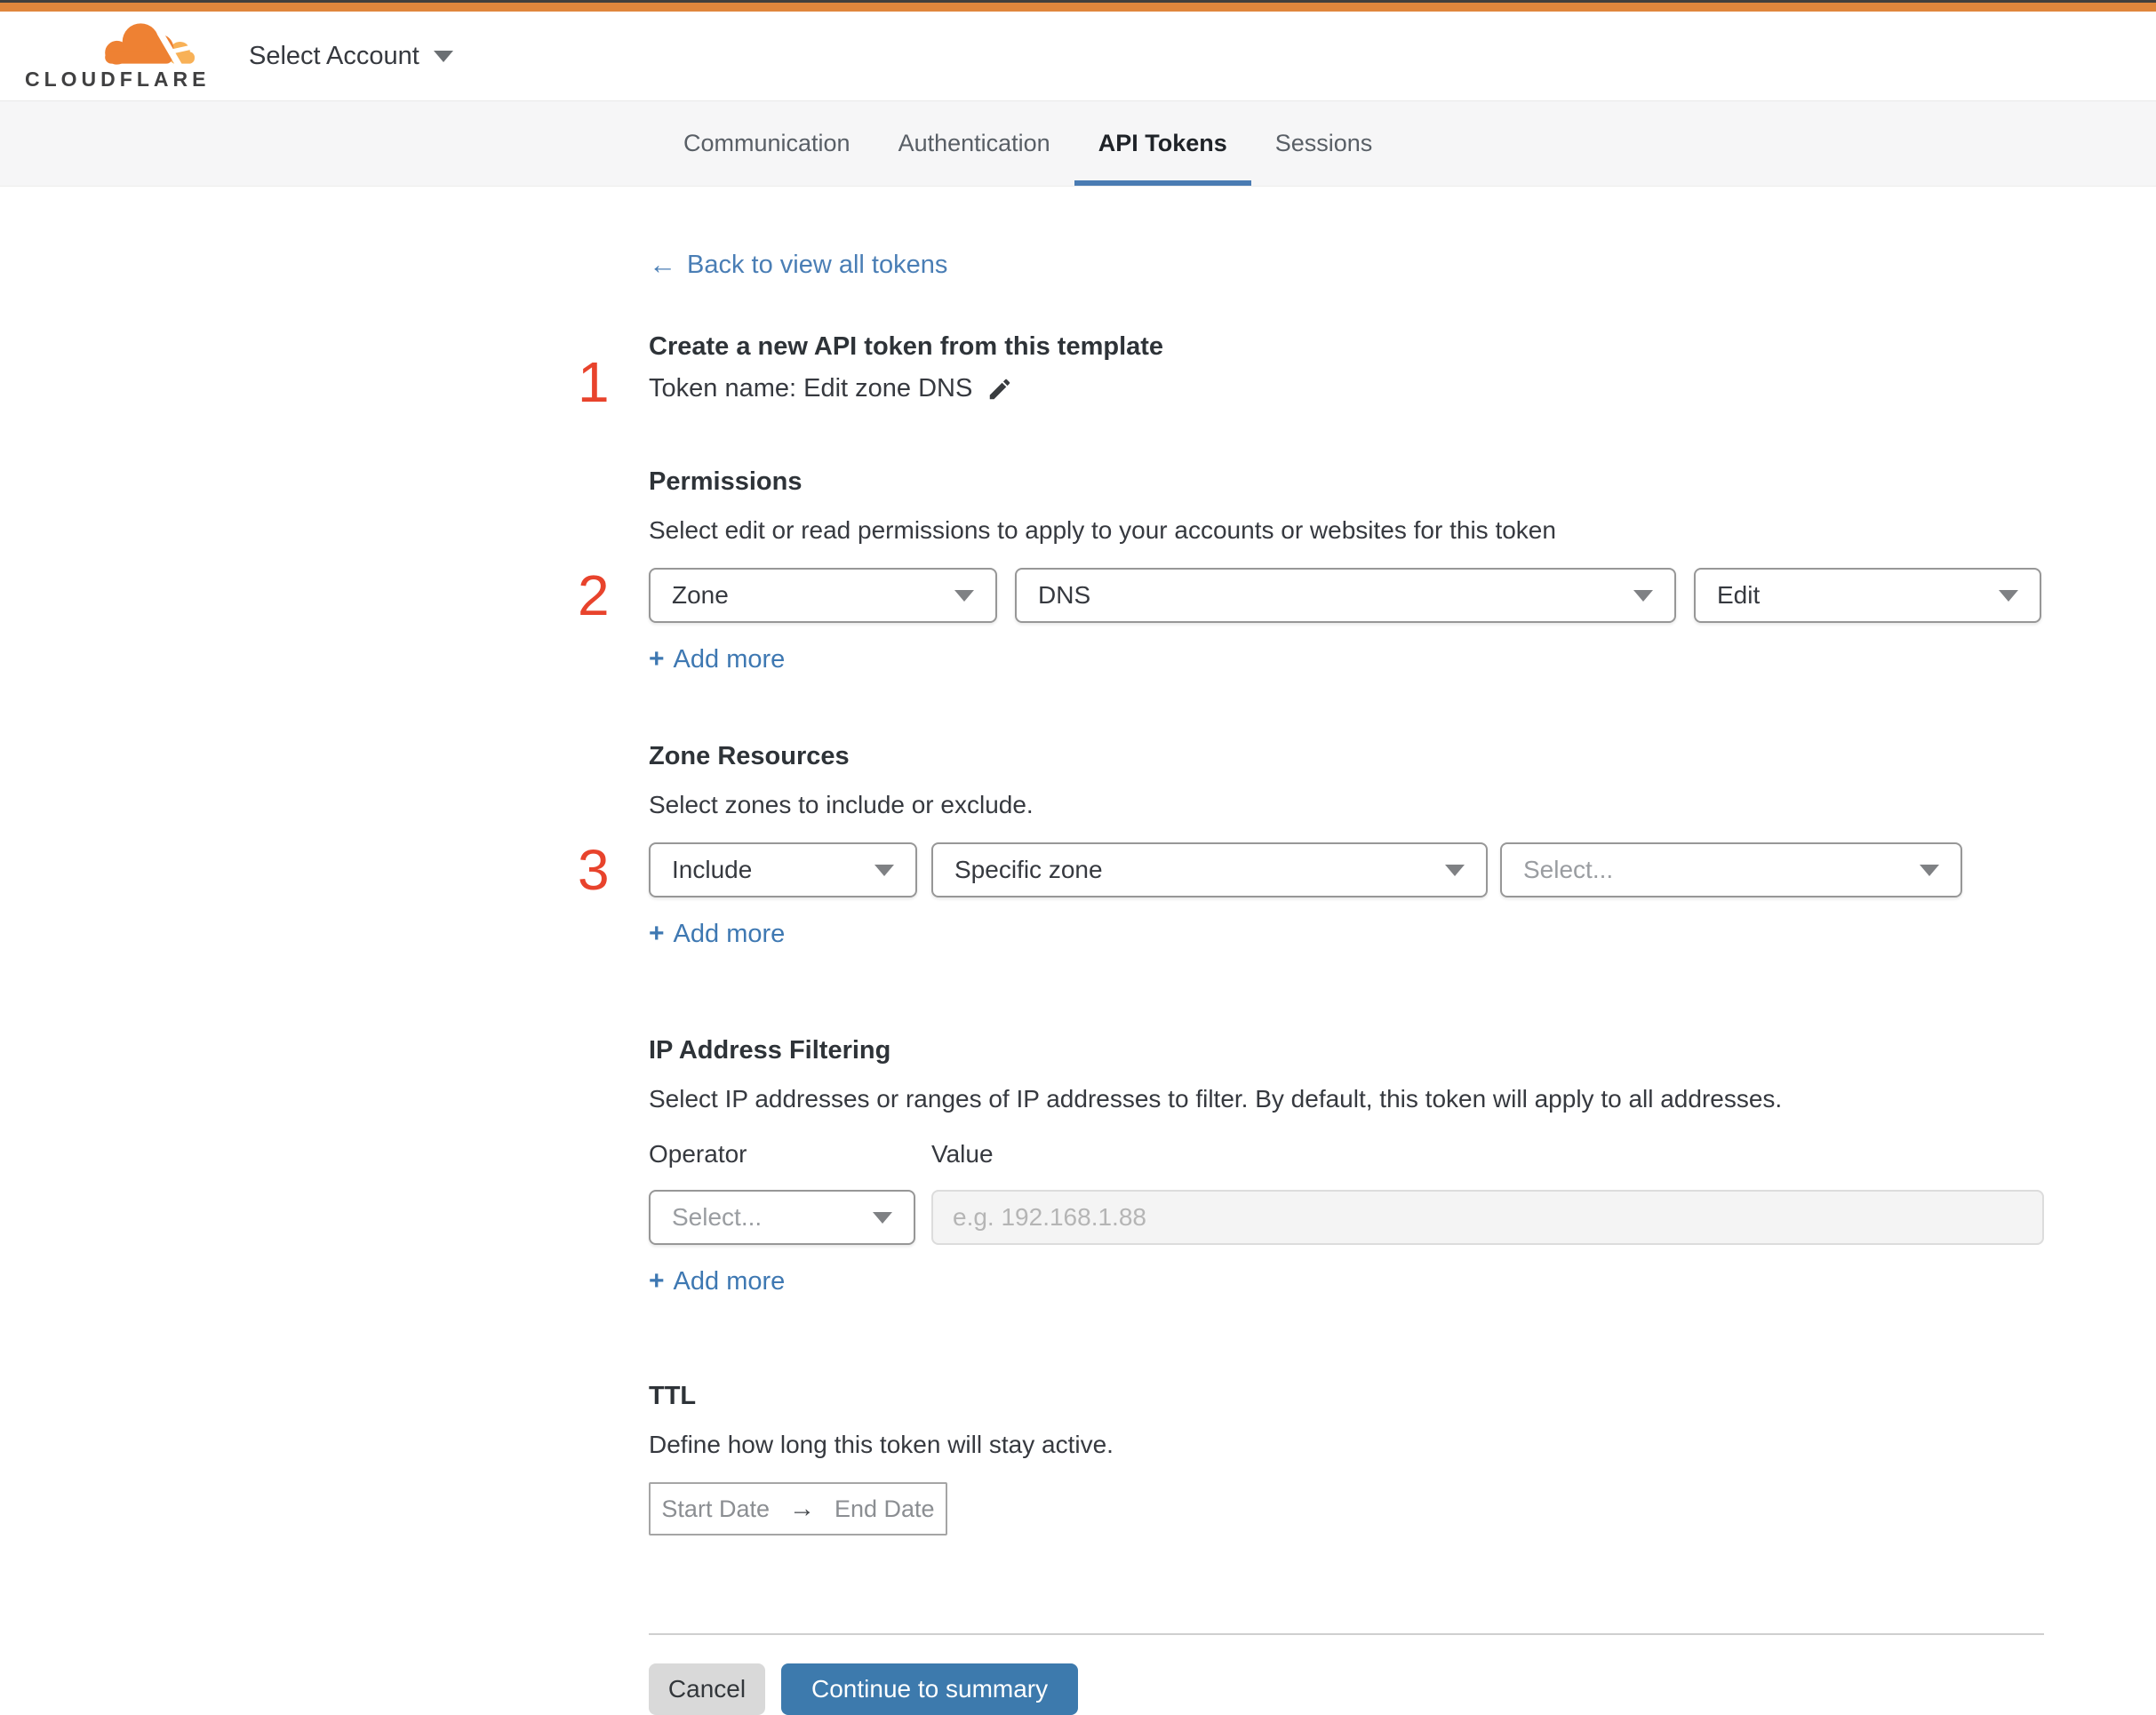 The height and width of the screenshot is (1715, 2156). I want to click on cancel-button: Cancel, so click(707, 1689).